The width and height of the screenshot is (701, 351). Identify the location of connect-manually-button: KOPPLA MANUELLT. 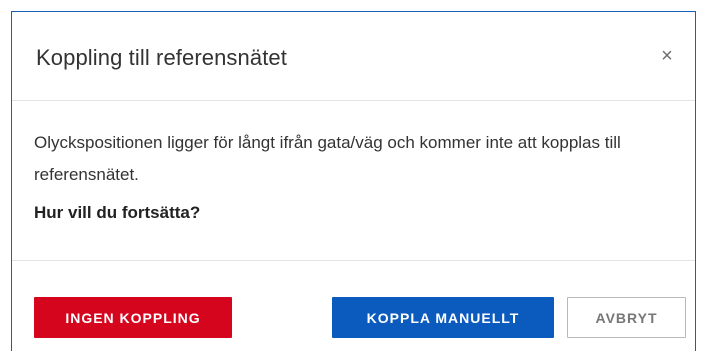
(443, 317).